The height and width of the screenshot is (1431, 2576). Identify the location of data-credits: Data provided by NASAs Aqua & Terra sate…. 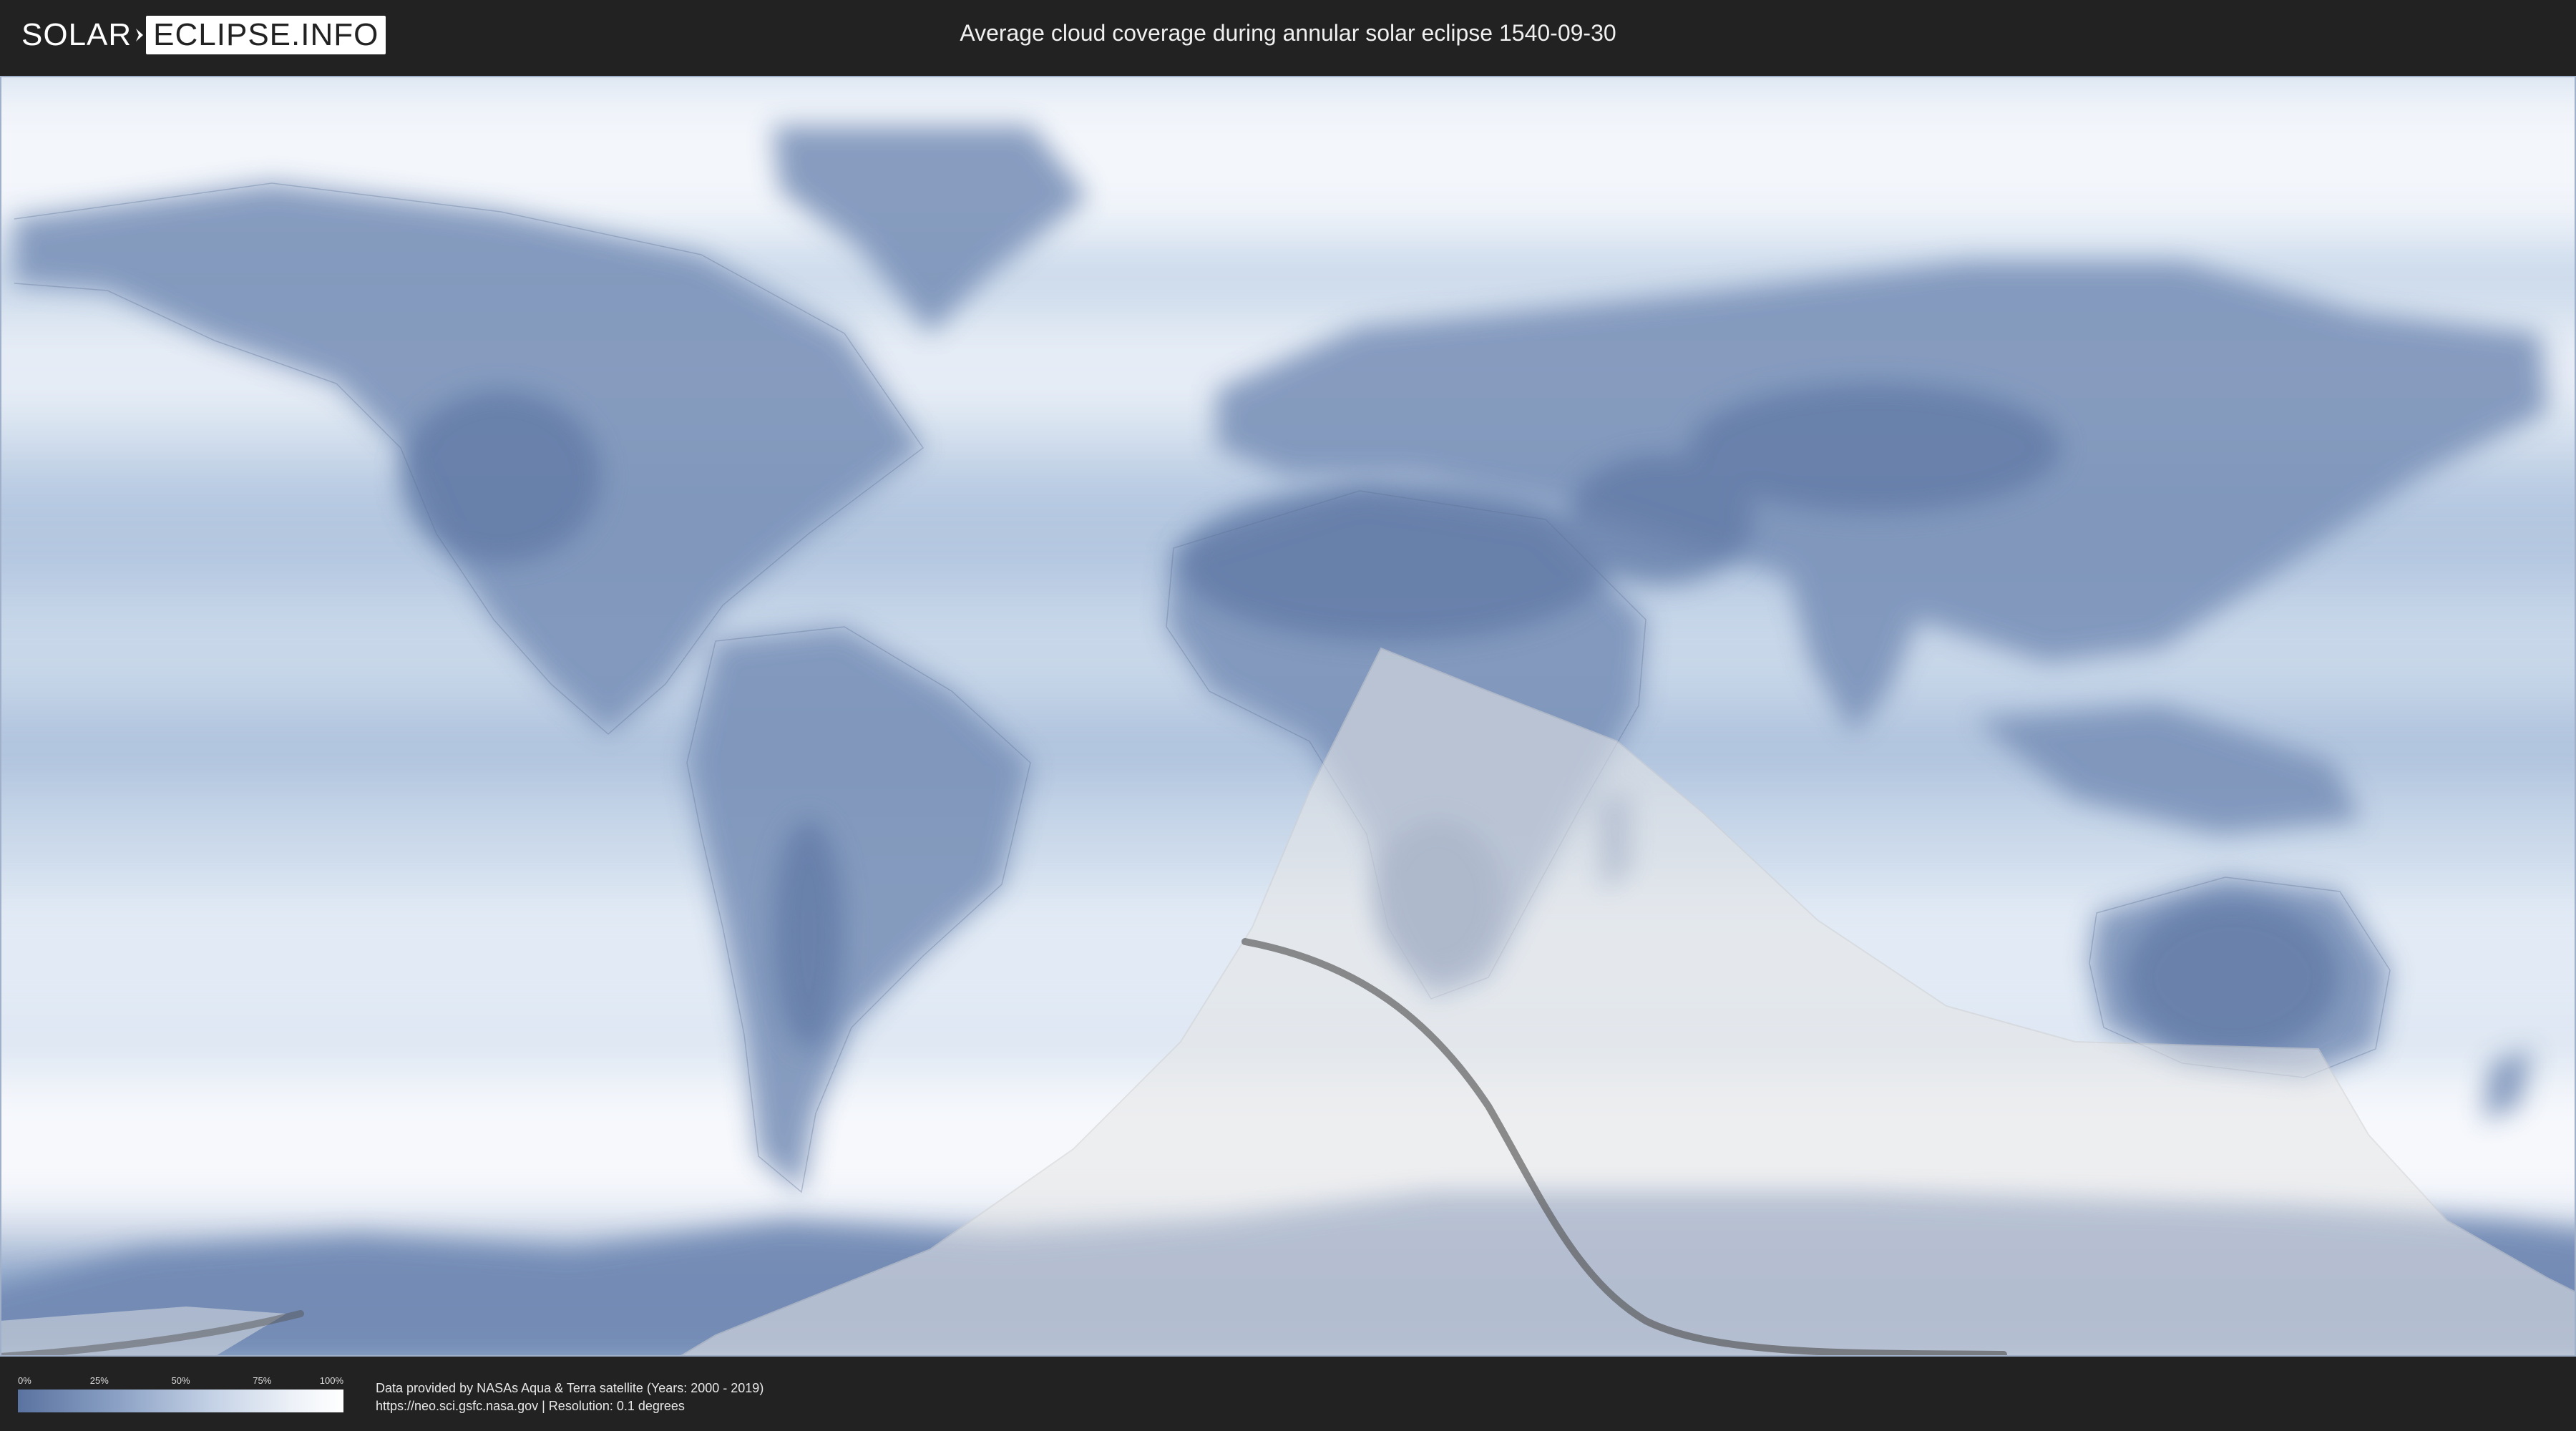
(569, 1397).